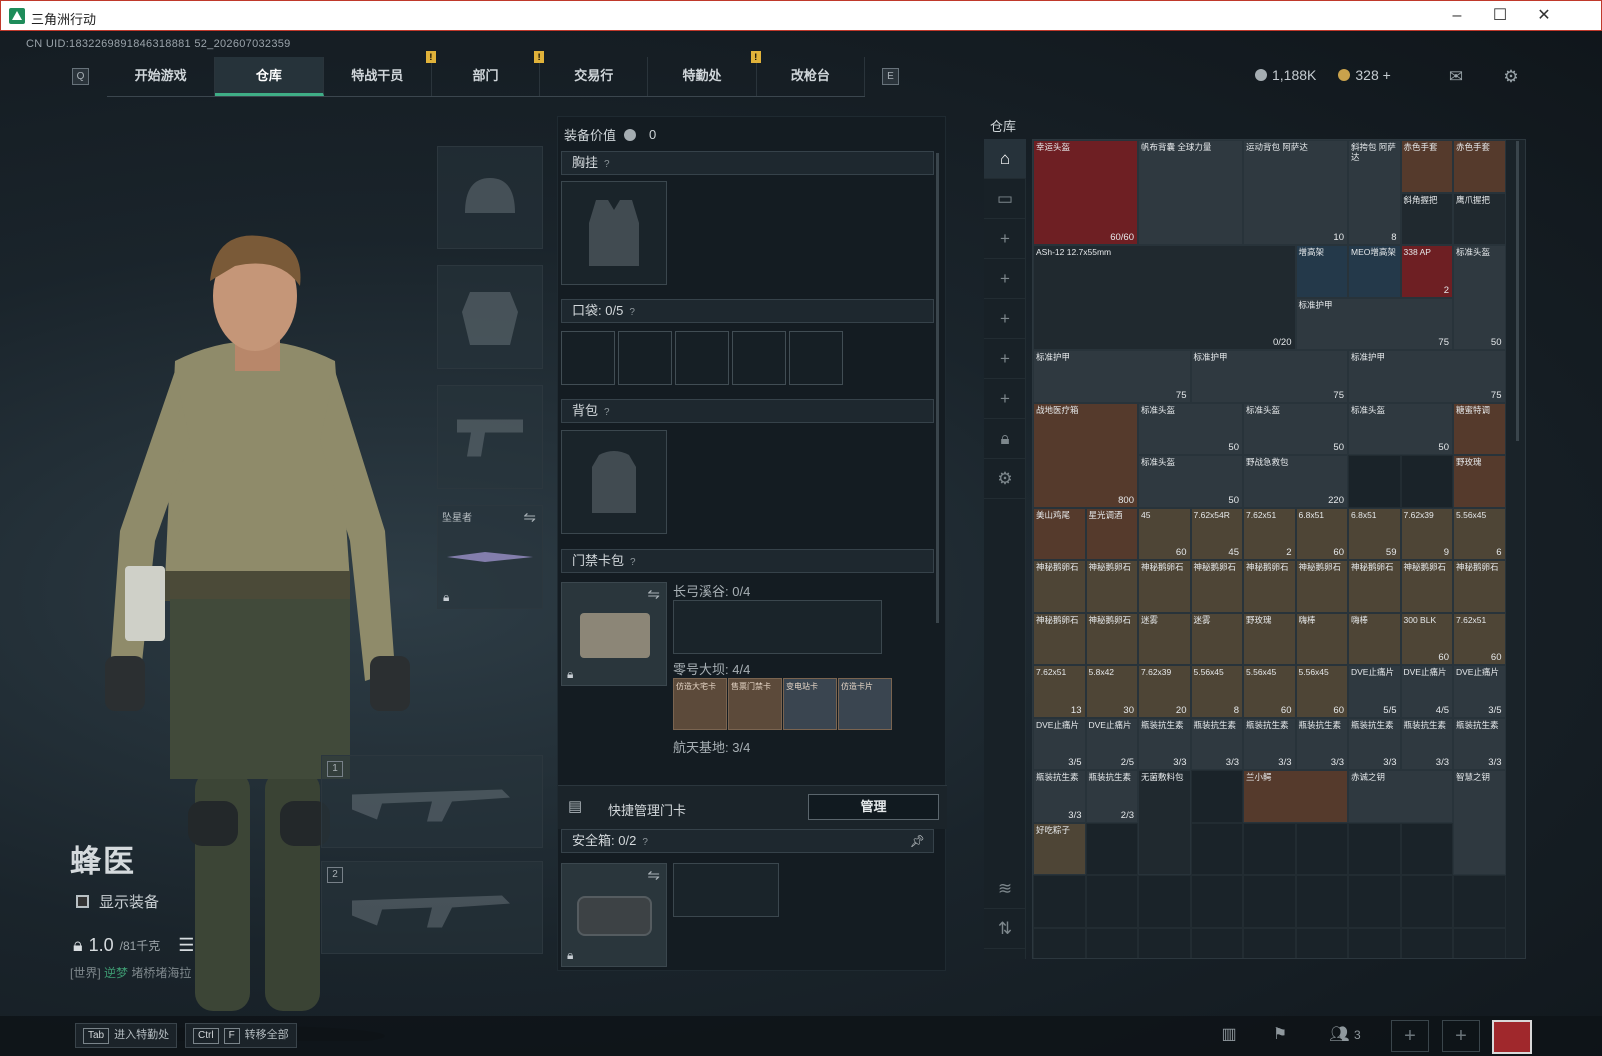  I want to click on close-button: ✕, so click(1544, 16).